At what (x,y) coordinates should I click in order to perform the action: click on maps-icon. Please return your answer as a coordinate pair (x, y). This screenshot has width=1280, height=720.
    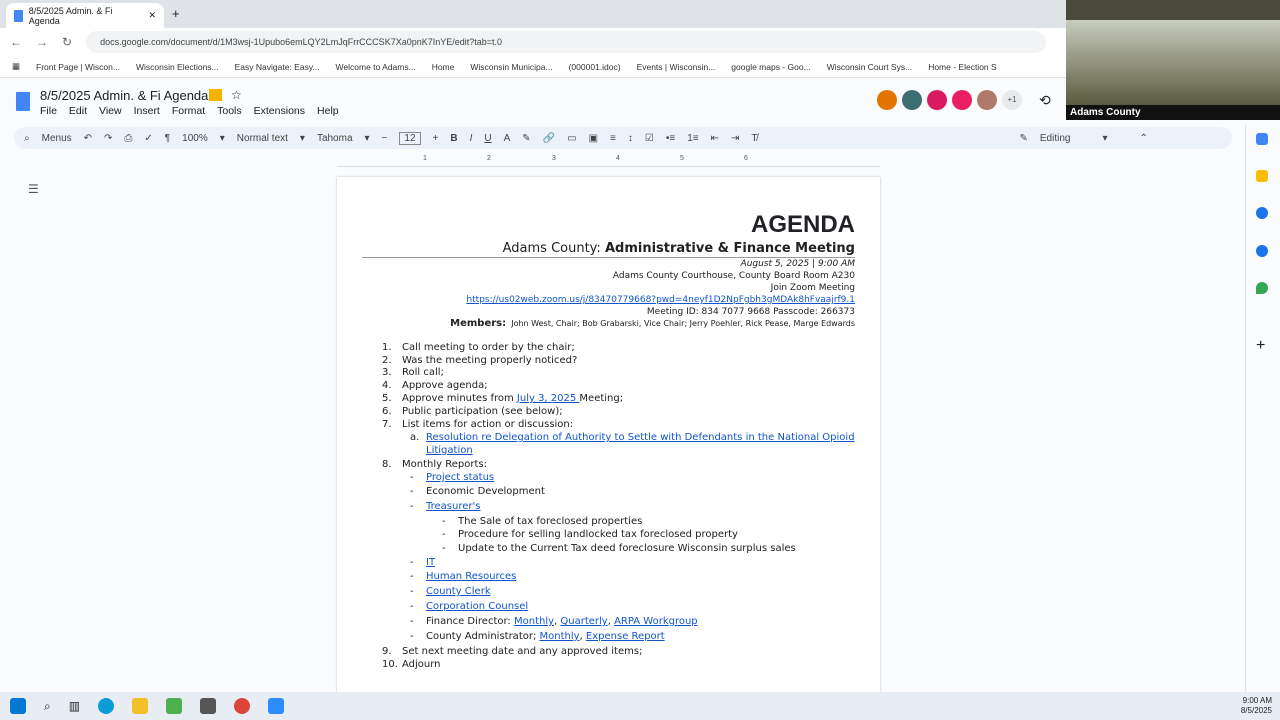
    Looking at the image, I should click on (1262, 288).